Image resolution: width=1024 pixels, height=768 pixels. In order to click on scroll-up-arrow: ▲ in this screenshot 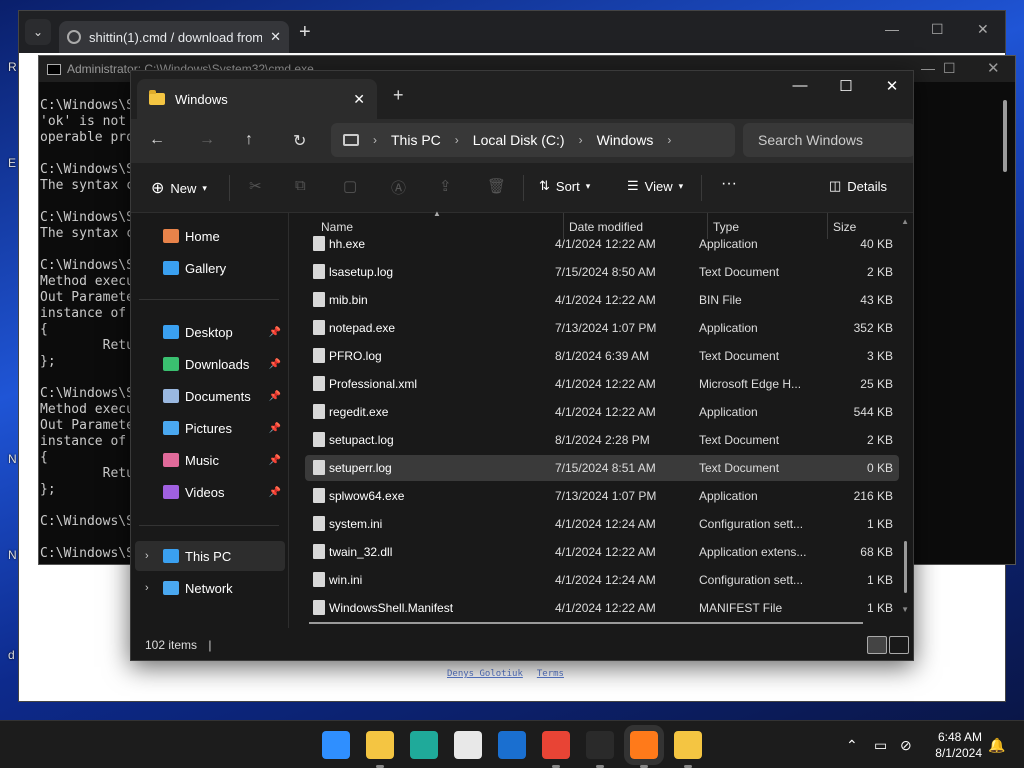, I will do `click(905, 221)`.